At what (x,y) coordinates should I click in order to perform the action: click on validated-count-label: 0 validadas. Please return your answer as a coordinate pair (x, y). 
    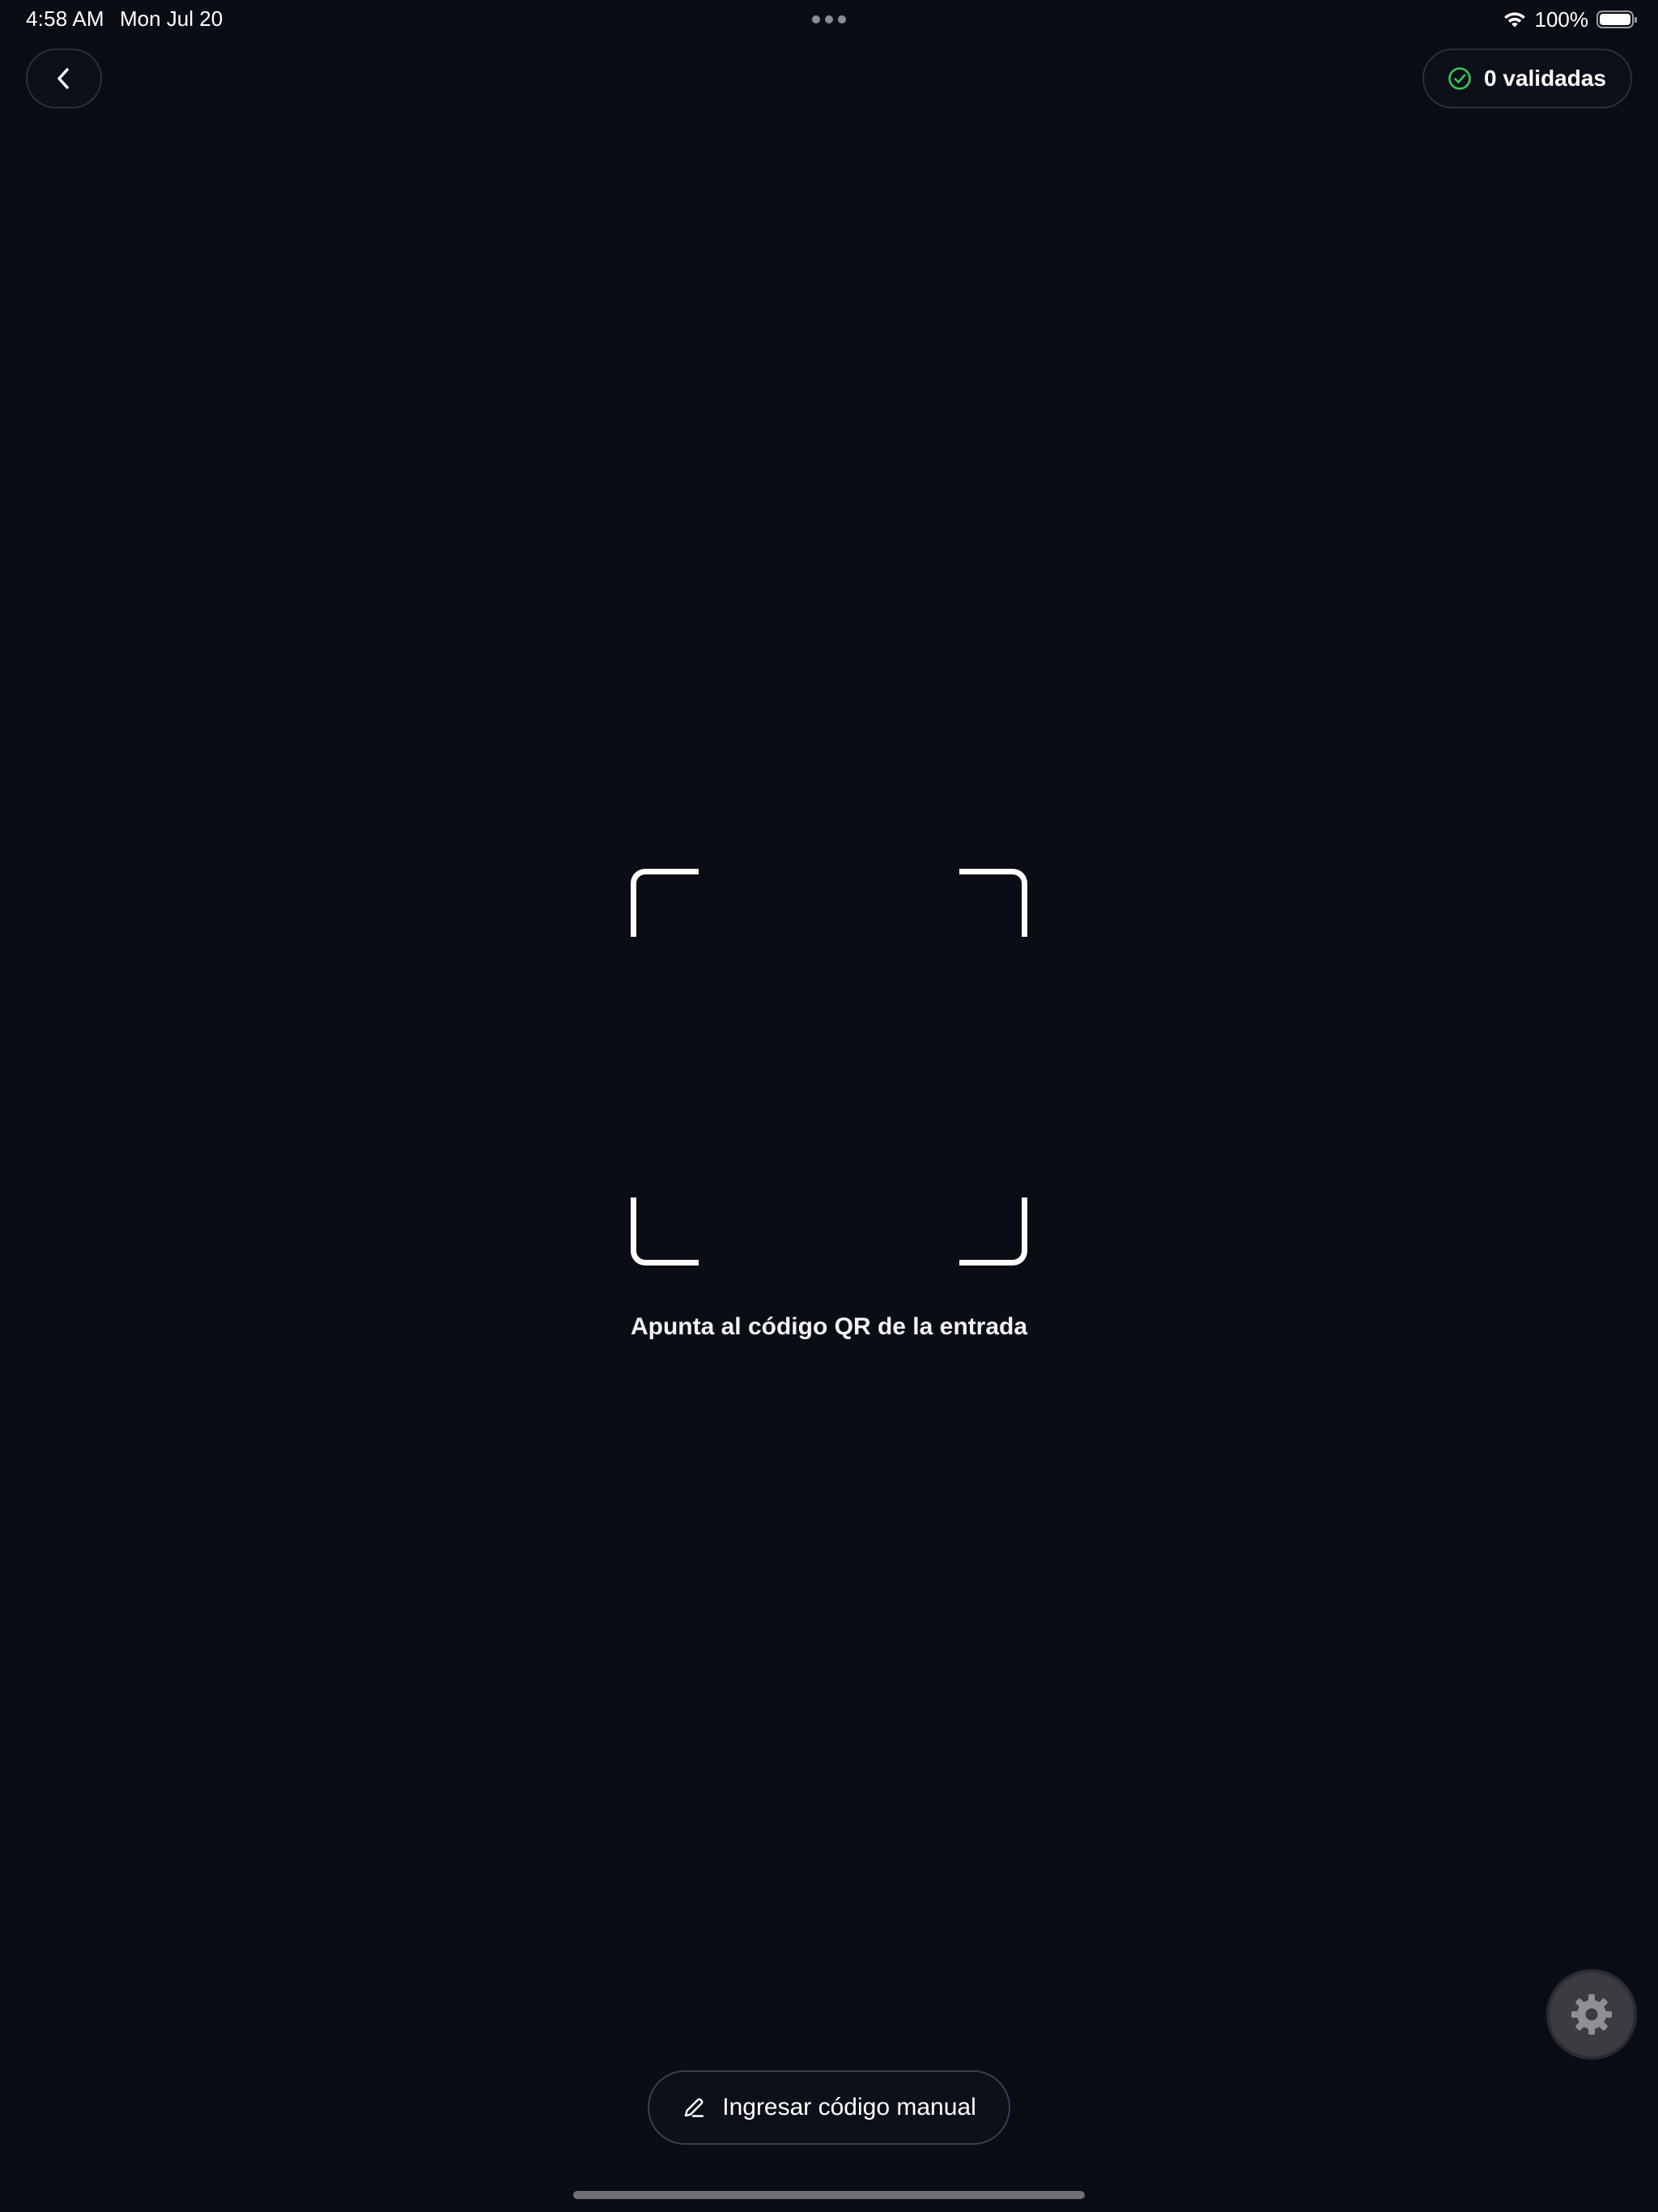
    Looking at the image, I should click on (1545, 78).